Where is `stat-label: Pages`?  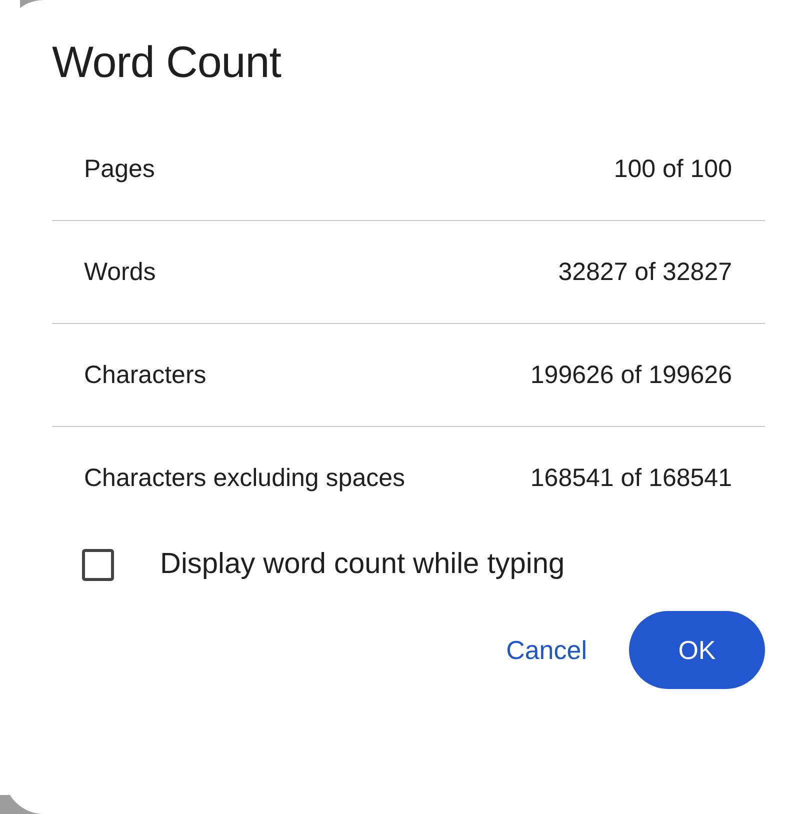
stat-label: Pages is located at coordinates (119, 169).